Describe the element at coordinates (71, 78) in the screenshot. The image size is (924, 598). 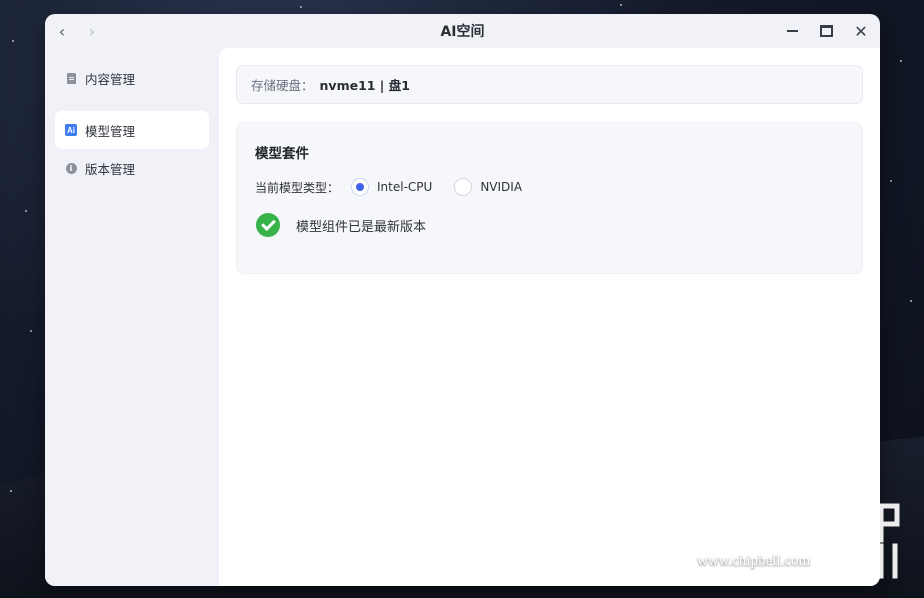
I see `document-icon` at that location.